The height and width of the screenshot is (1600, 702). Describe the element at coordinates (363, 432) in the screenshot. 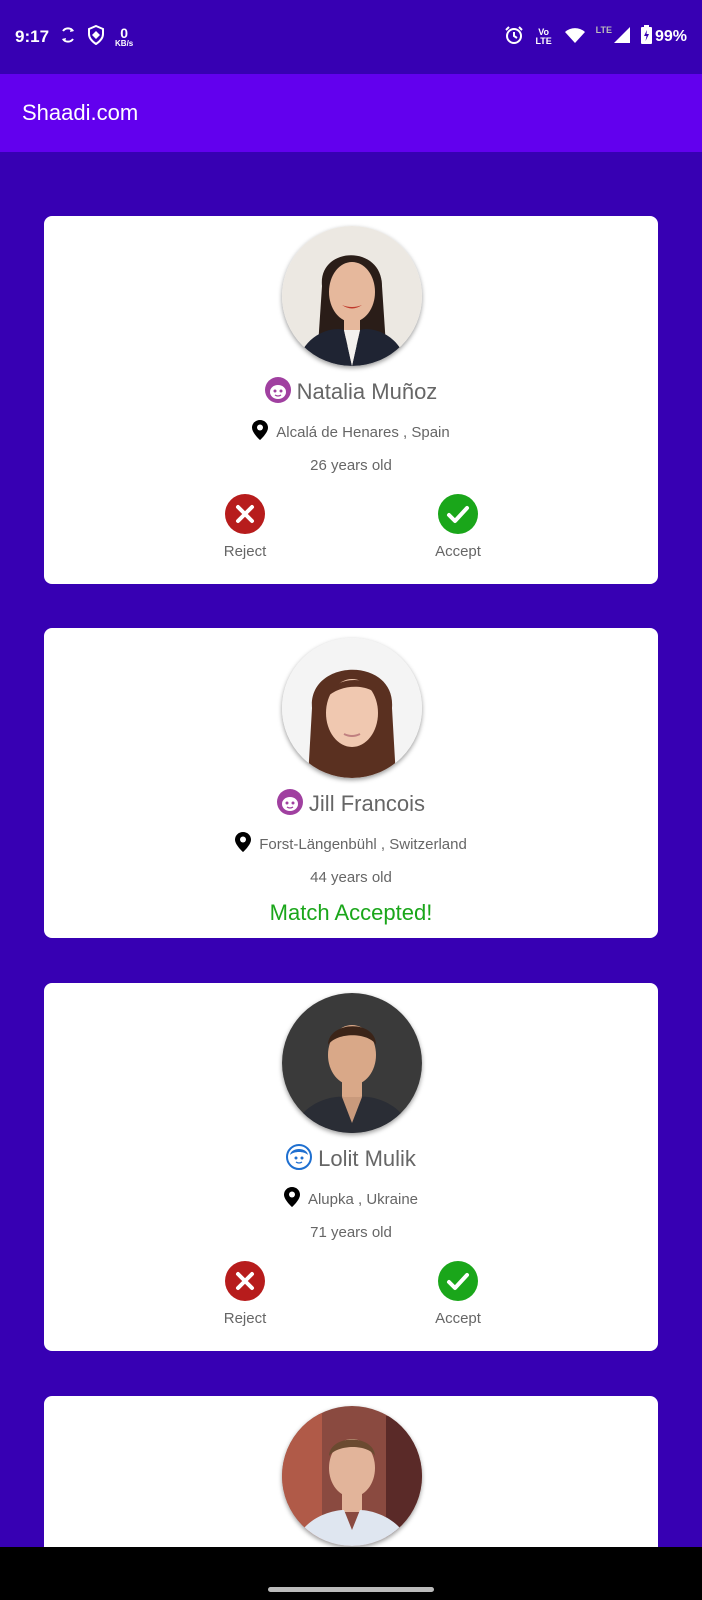

I see `profile-location: Alcalá de Henares , Spain` at that location.